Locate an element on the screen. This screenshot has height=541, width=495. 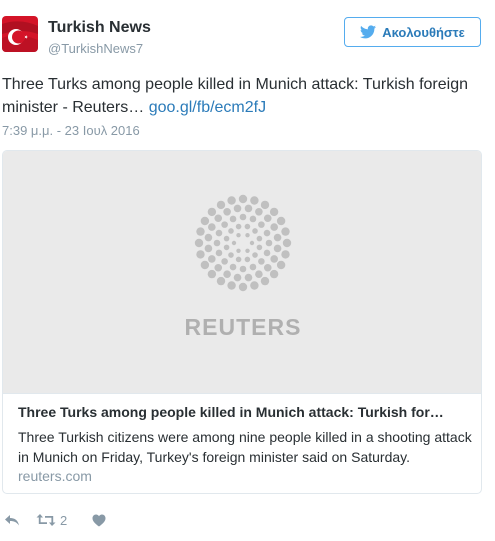
reuters-logo: REUTERS is located at coordinates (243, 267).